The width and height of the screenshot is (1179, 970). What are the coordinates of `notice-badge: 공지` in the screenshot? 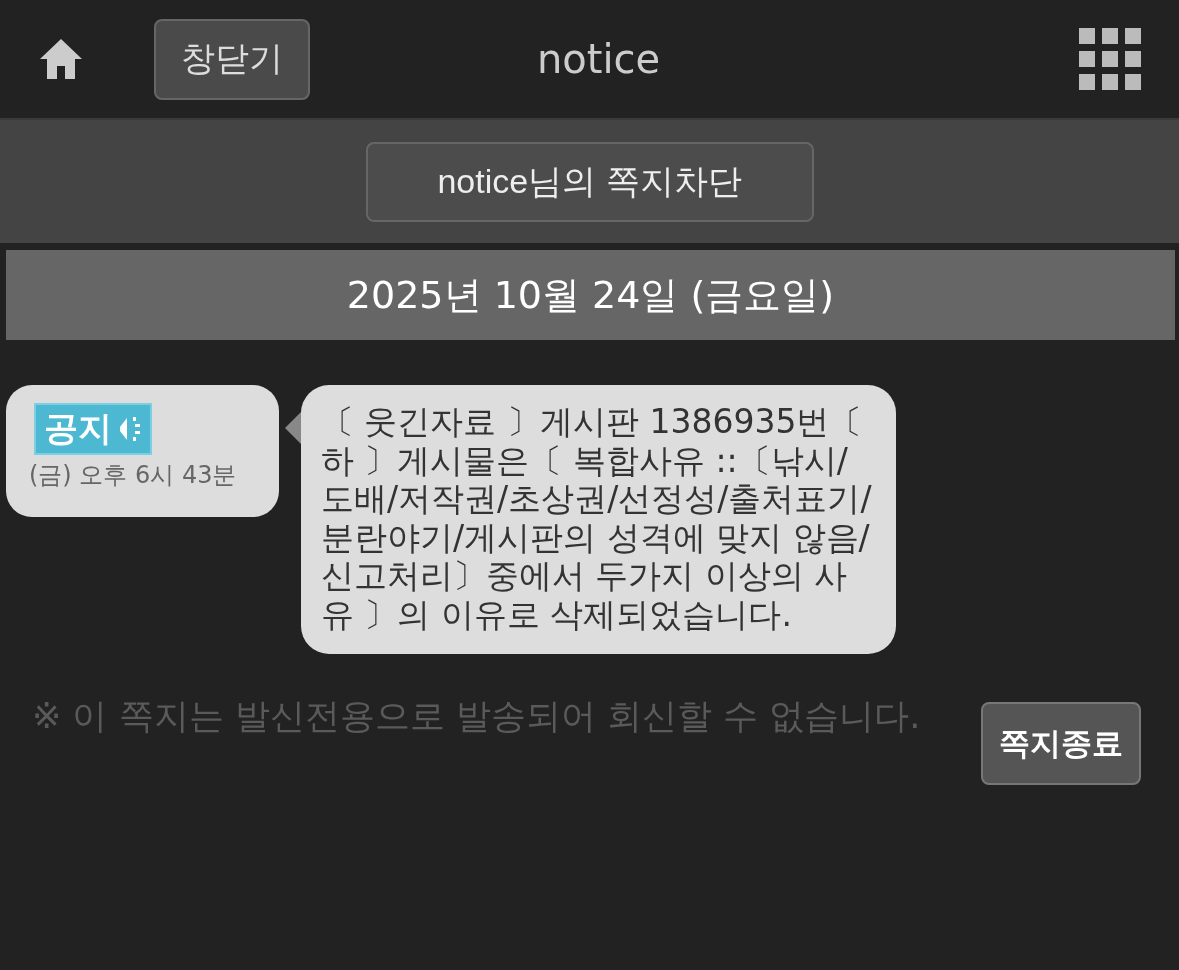 It's located at (93, 429).